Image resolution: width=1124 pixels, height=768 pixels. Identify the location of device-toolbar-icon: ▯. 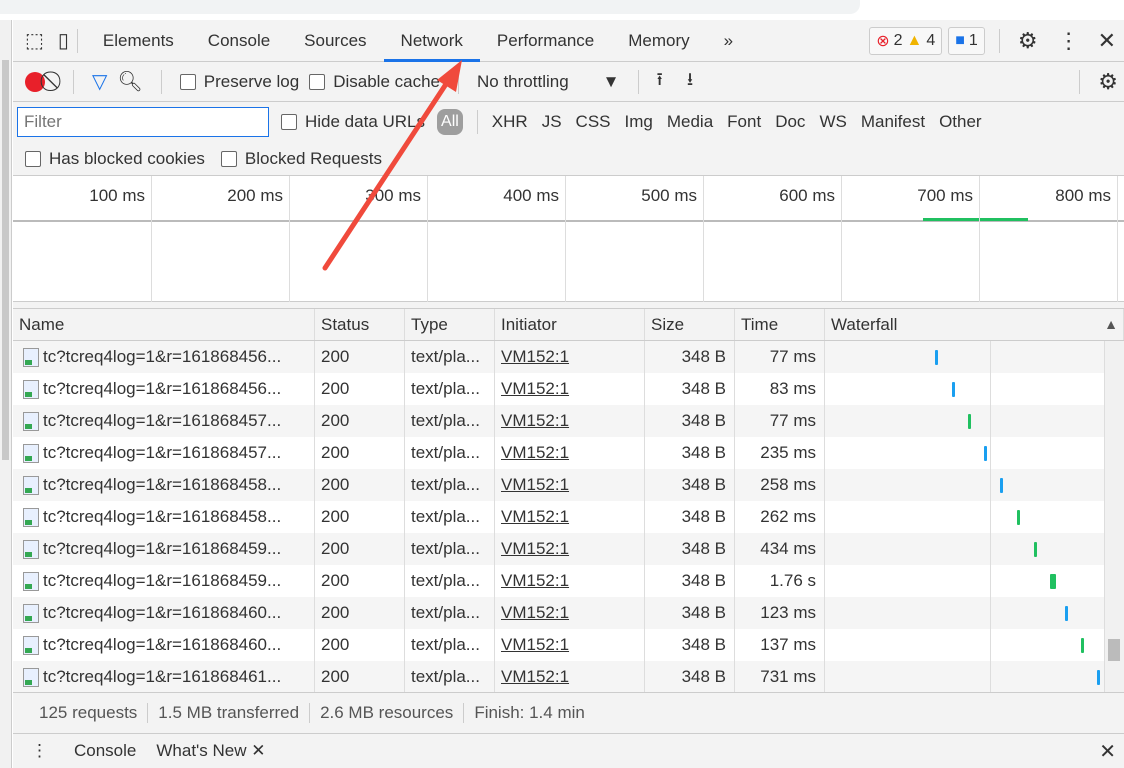
(63, 40).